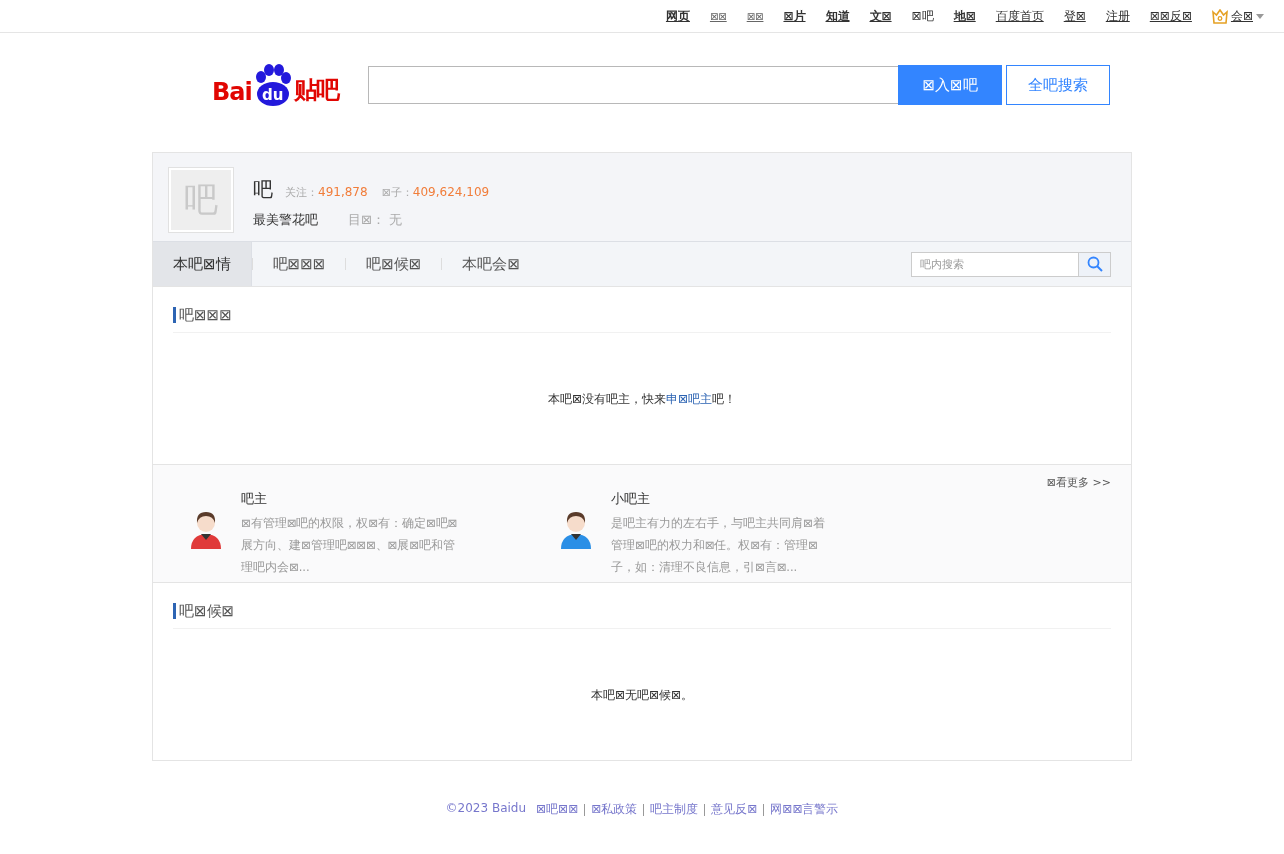 This screenshot has height=854, width=1284. Describe the element at coordinates (1241, 16) in the screenshot. I see `member-label: 会⊠` at that location.